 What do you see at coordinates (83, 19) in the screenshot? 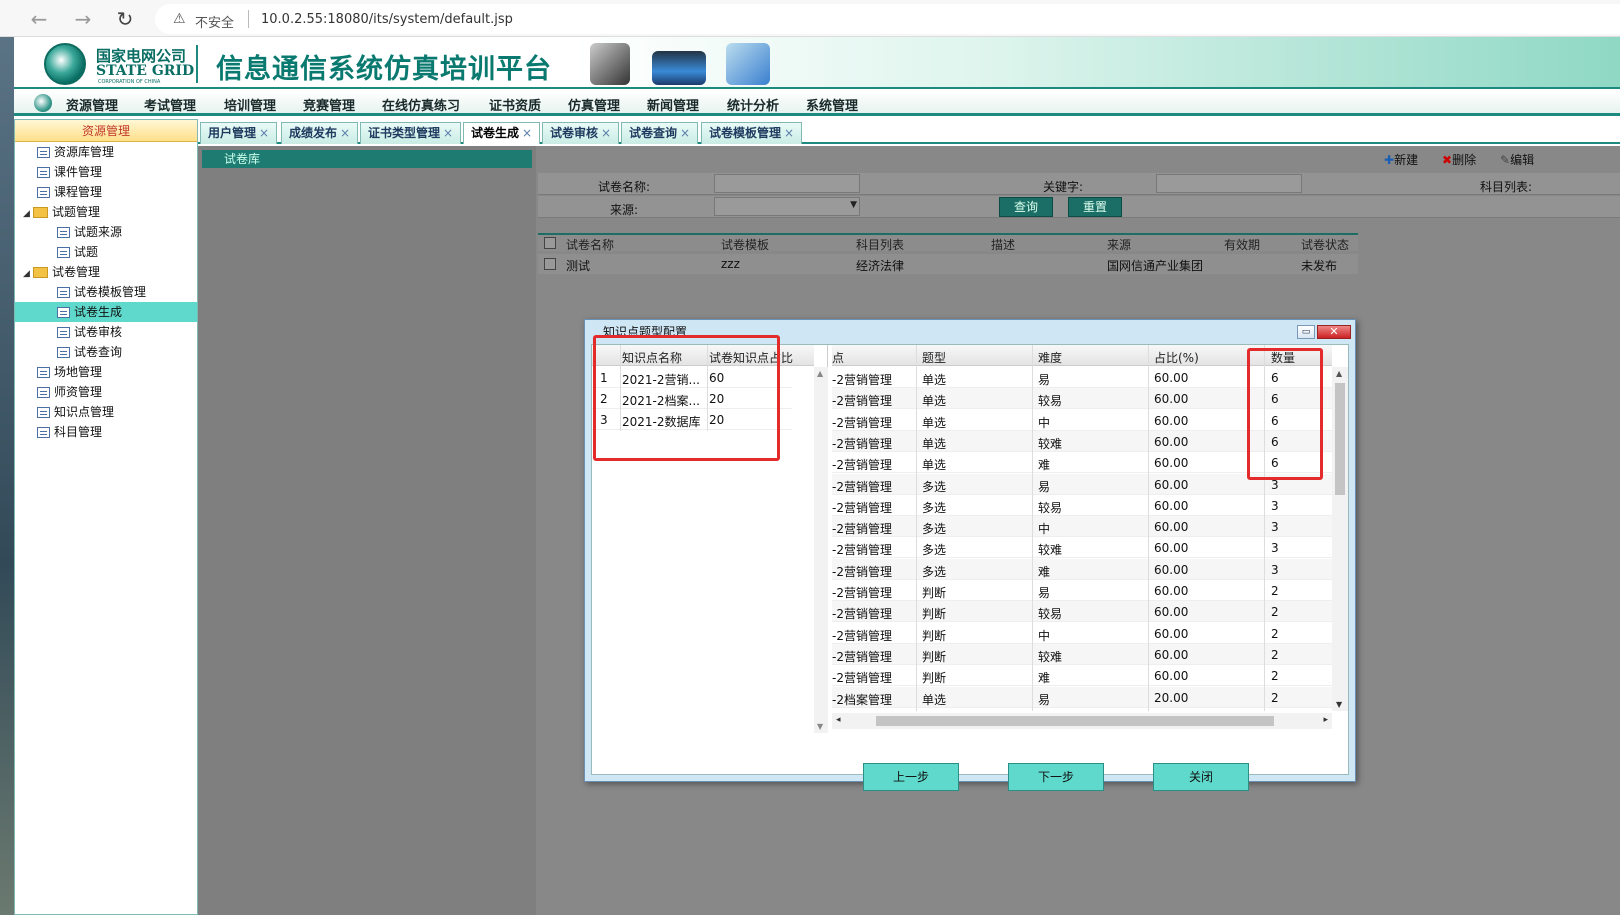
I see `forward-icon: →` at bounding box center [83, 19].